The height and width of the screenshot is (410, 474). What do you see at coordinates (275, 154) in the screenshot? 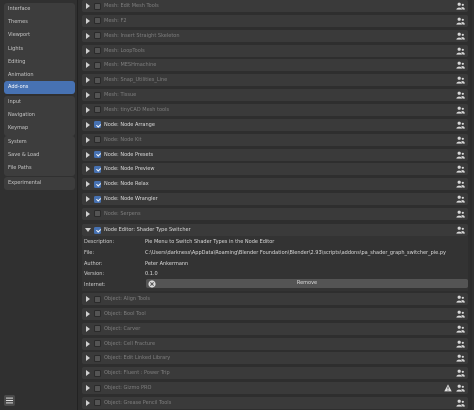
I see `addon-row: Node: Node Presets` at bounding box center [275, 154].